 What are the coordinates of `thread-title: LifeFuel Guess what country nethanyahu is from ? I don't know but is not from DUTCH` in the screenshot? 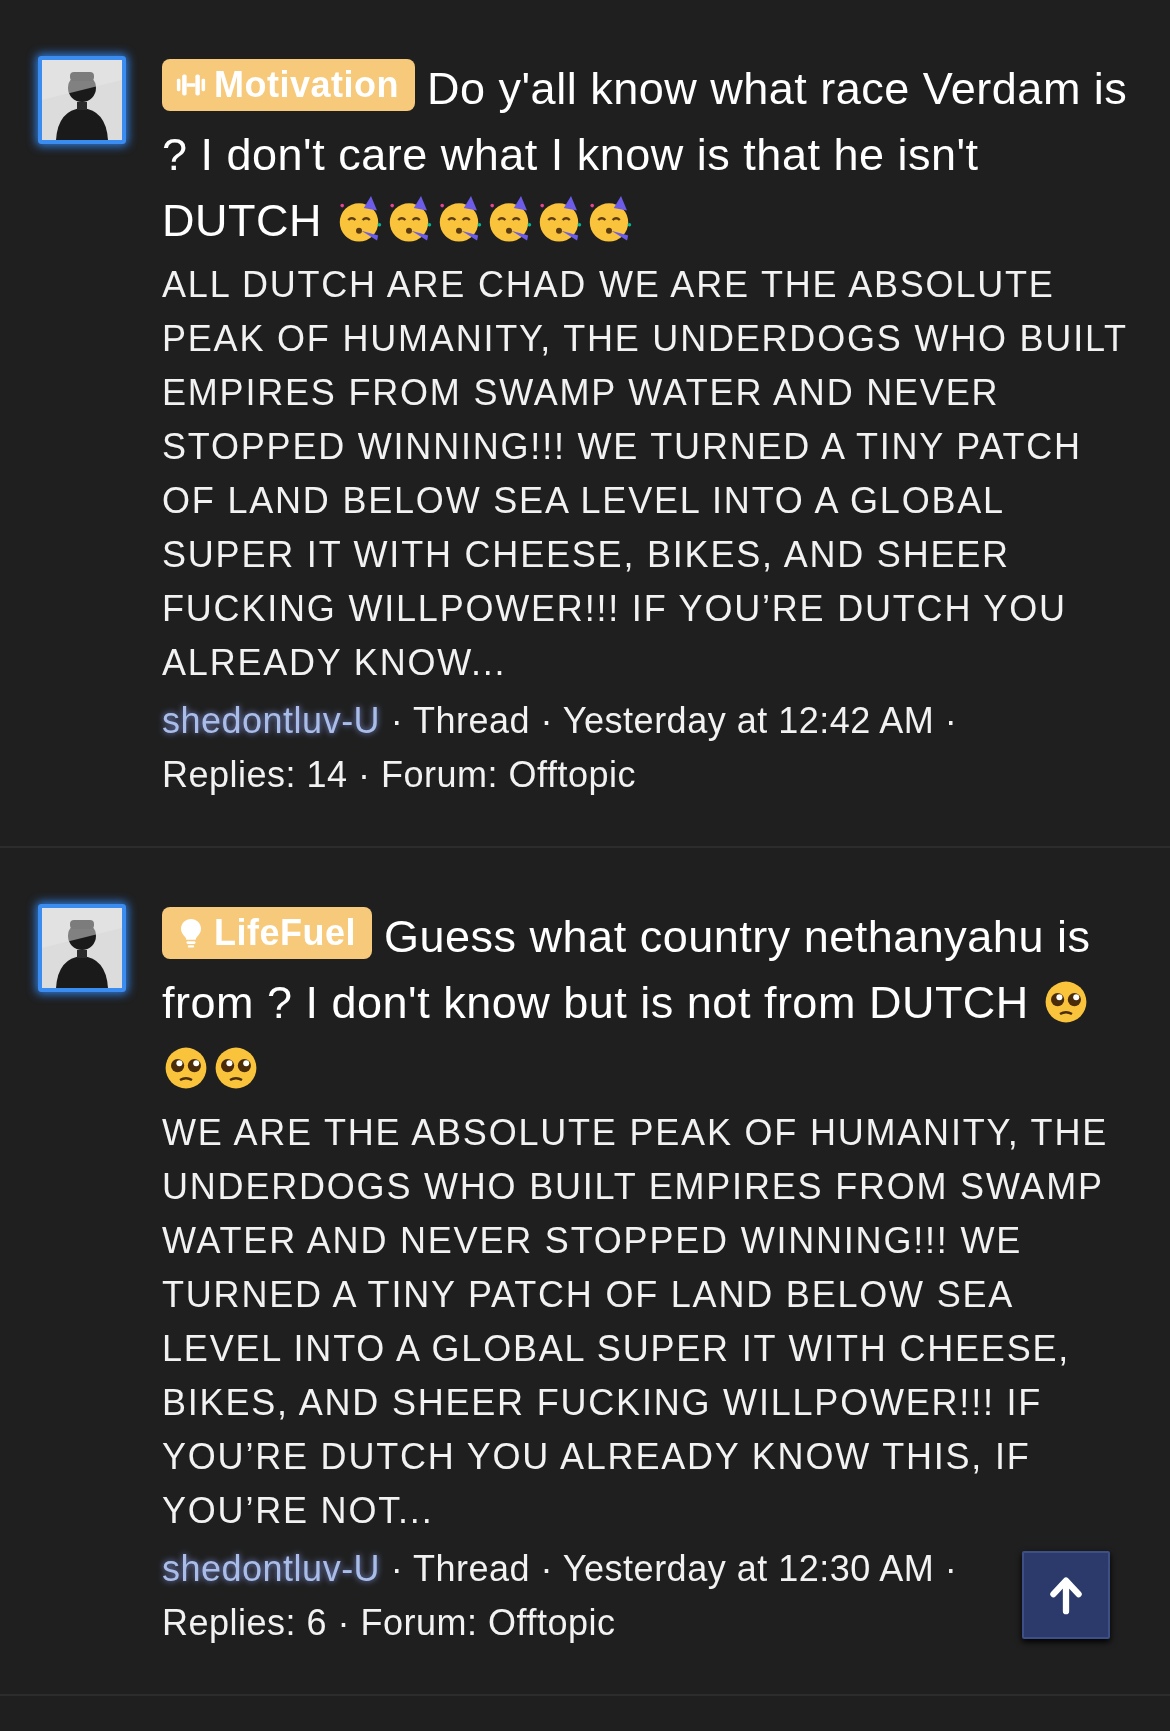 It's located at (651, 1003).